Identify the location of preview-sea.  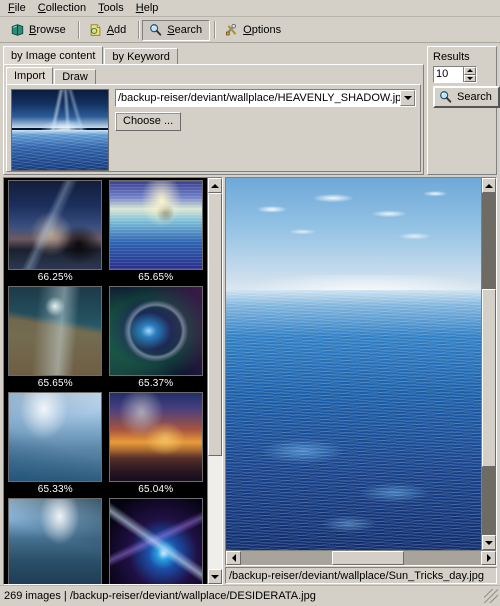
(60, 150).